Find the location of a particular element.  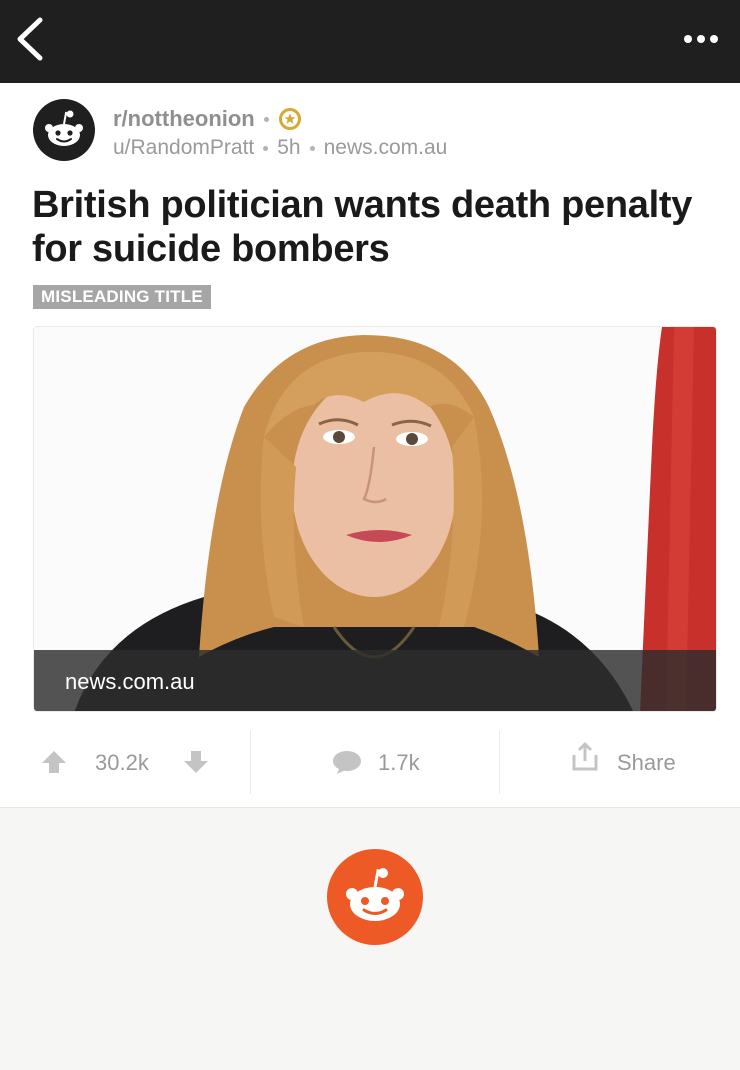

post-meta-subreddit-row: r/nottheonion is located at coordinates (207, 119).